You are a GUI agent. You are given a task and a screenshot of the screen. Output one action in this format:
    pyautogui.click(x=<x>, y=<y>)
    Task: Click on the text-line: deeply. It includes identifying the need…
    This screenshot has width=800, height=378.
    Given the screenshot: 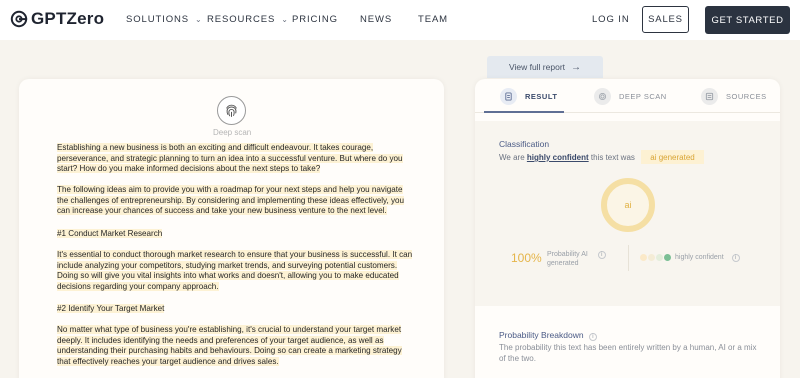 What is the action you would take?
    pyautogui.click(x=220, y=340)
    